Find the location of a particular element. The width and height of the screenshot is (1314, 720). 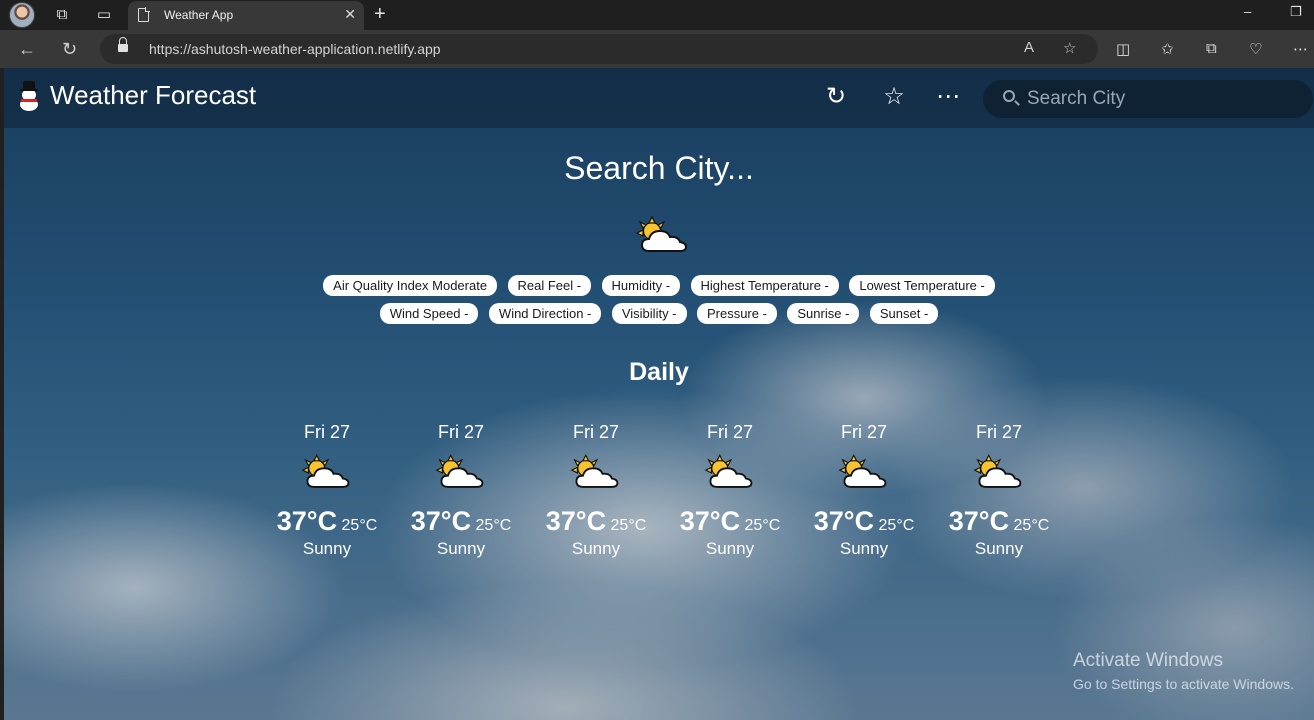

wind-direction-chip: Wind Direction - is located at coordinates (545, 313).